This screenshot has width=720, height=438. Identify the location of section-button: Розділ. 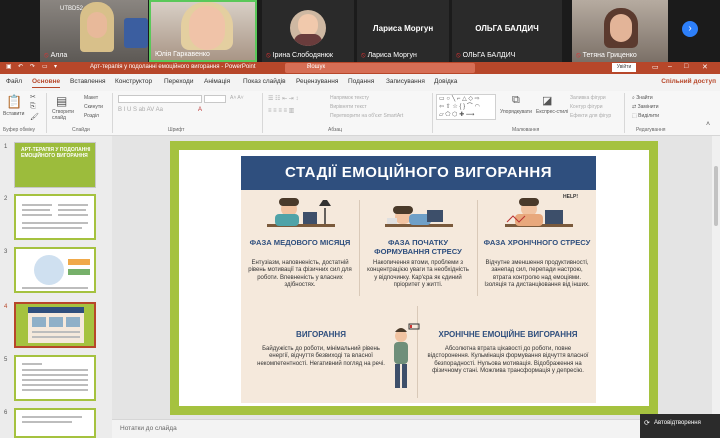
(91, 116).